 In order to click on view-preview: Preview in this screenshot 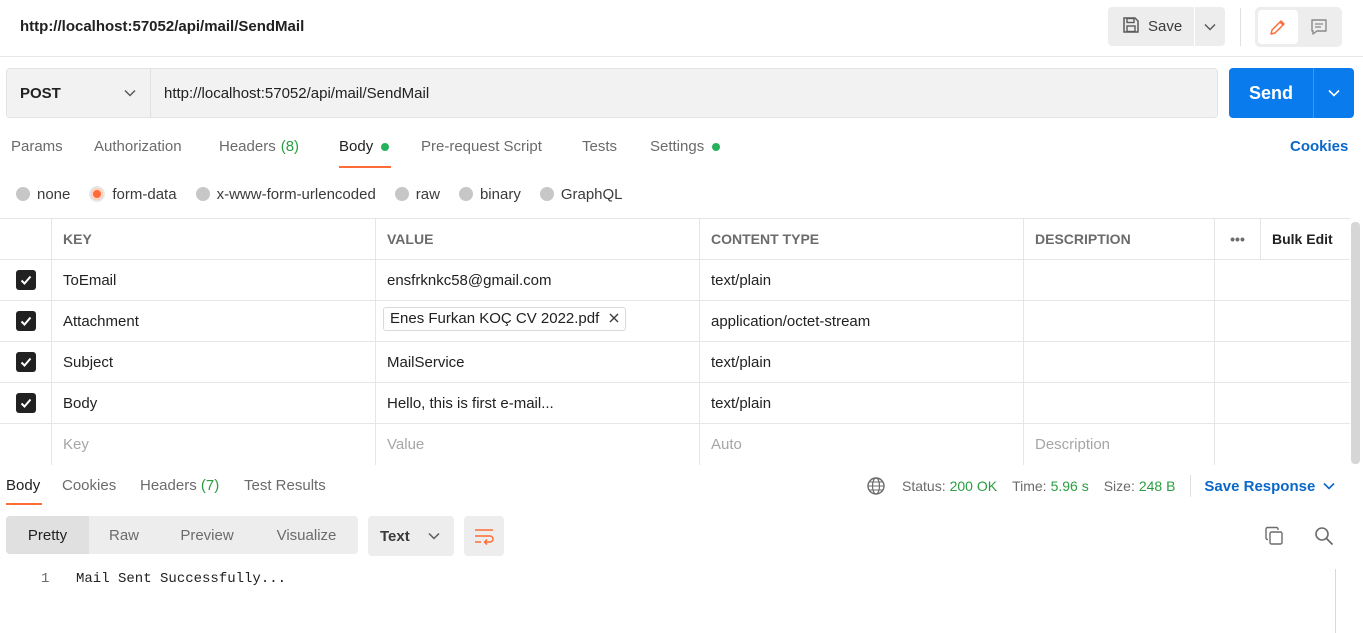, I will do `click(207, 535)`.